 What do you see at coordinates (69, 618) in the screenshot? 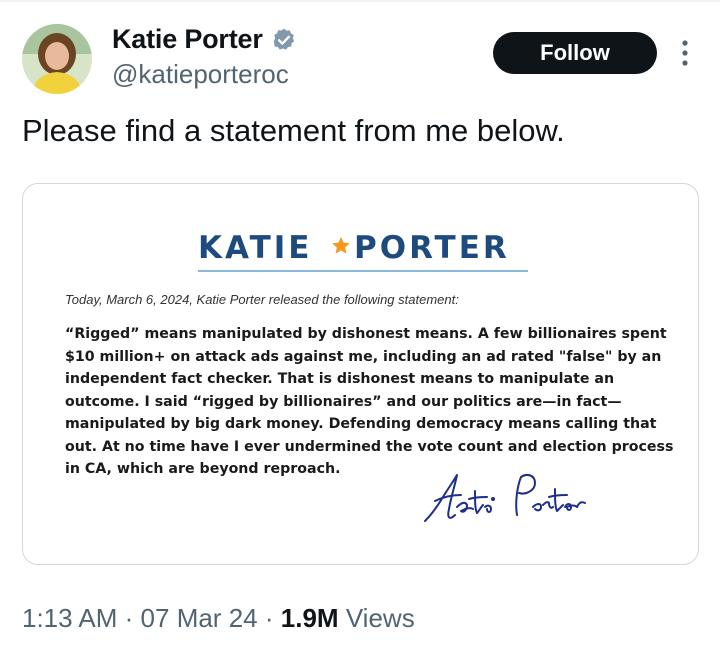
I see `tweet-time: 1:13 AM` at bounding box center [69, 618].